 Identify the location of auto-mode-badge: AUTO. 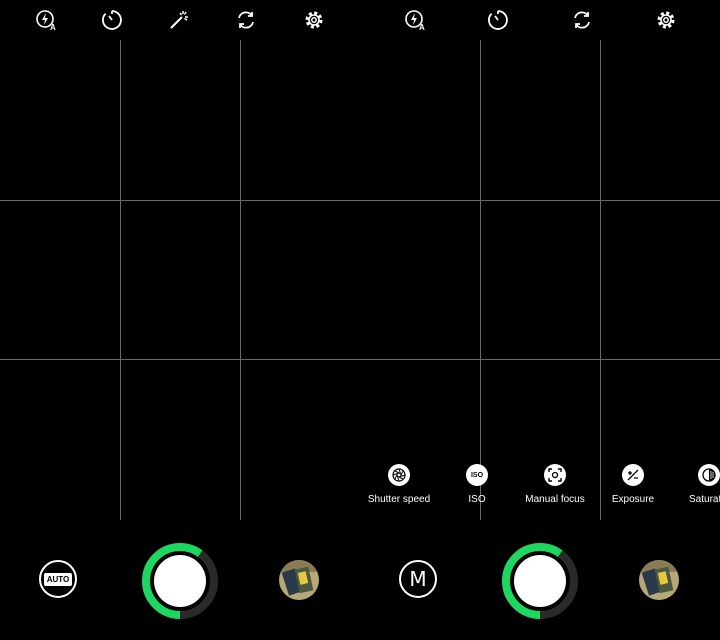
(58, 579).